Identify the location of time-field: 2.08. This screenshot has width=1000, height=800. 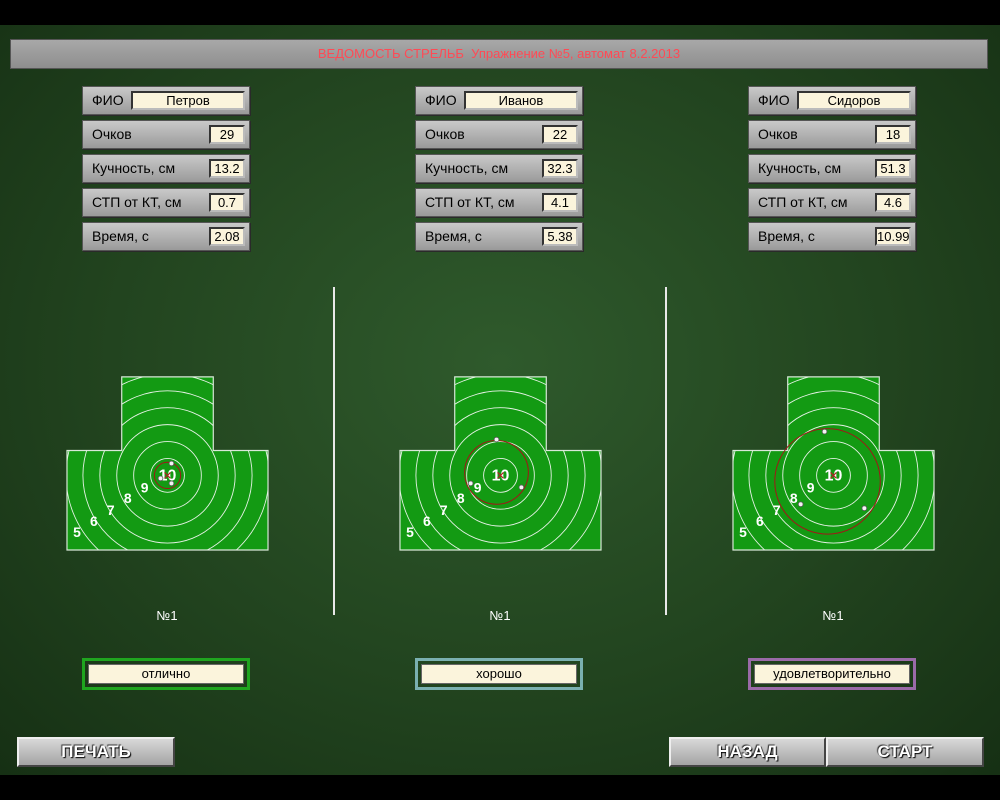
(227, 236).